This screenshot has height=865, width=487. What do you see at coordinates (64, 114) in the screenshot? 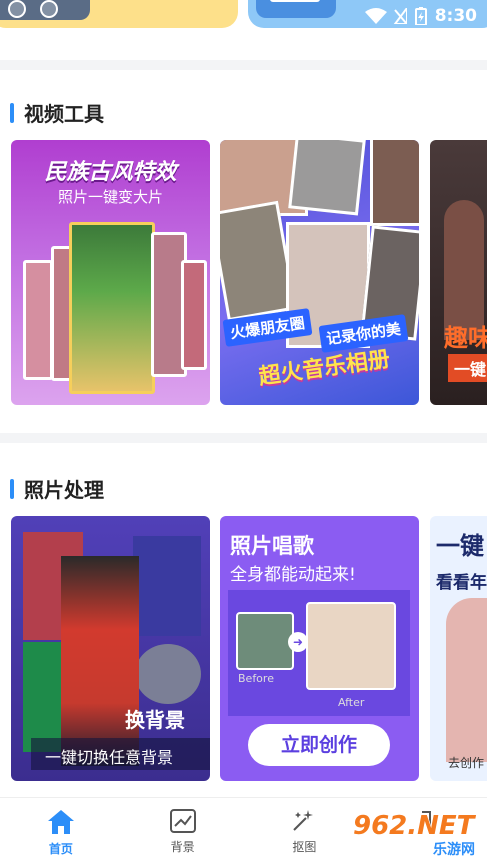
I see `section-title-text: 视频工具` at bounding box center [64, 114].